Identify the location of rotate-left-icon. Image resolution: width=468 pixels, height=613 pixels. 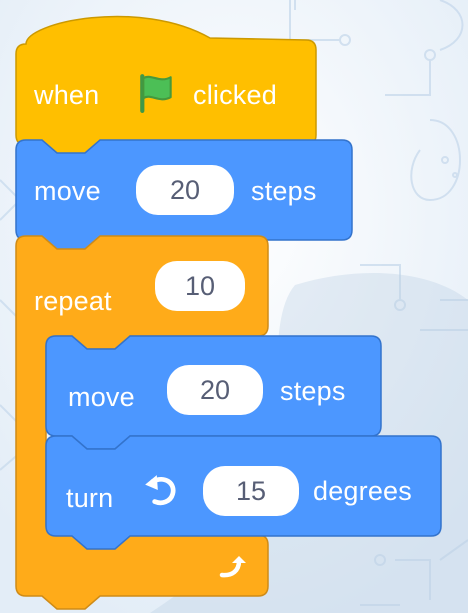
(160, 490).